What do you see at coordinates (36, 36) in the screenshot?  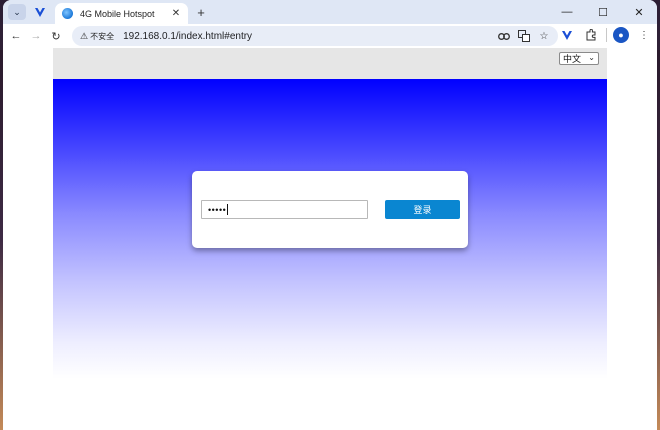 I see `forward-button: →` at bounding box center [36, 36].